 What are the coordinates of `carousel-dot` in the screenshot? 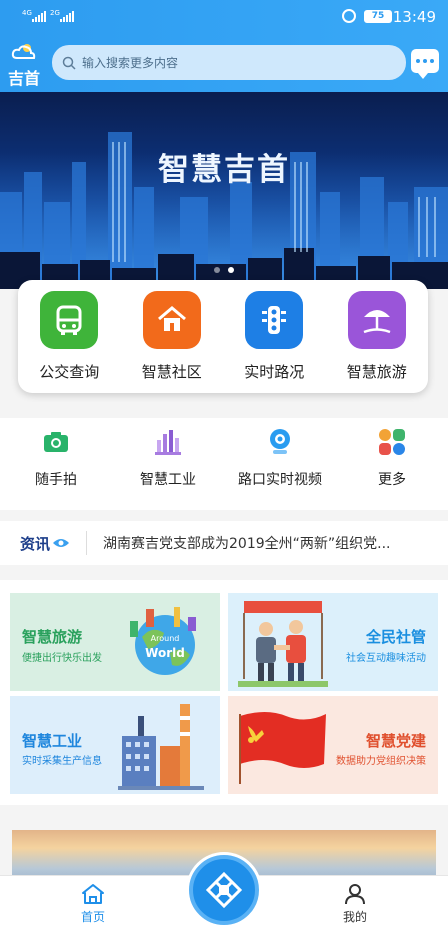 It's located at (217, 270).